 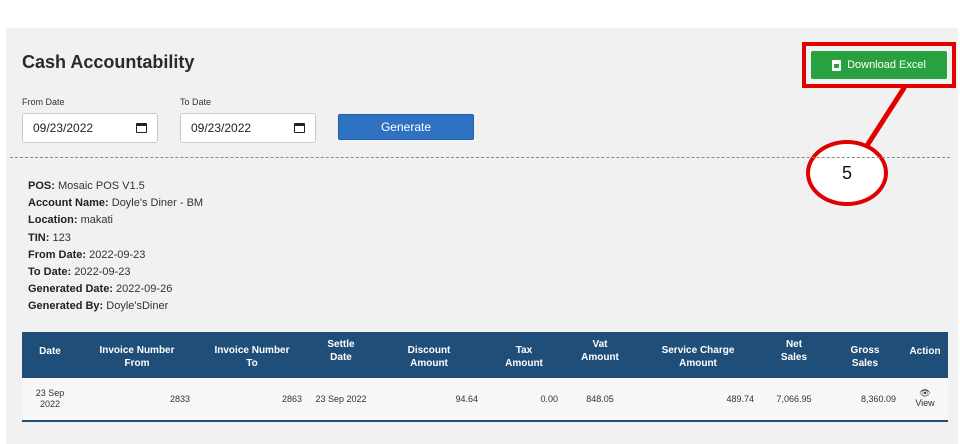 I want to click on col-net-sales: Net Sales, so click(x=794, y=355).